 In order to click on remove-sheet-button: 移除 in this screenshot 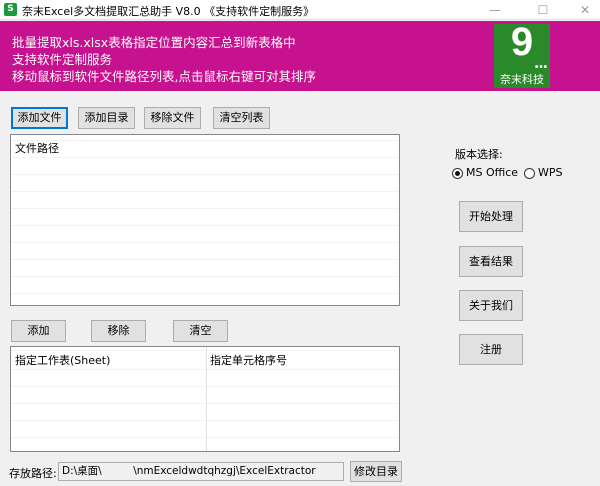, I will do `click(118, 331)`.